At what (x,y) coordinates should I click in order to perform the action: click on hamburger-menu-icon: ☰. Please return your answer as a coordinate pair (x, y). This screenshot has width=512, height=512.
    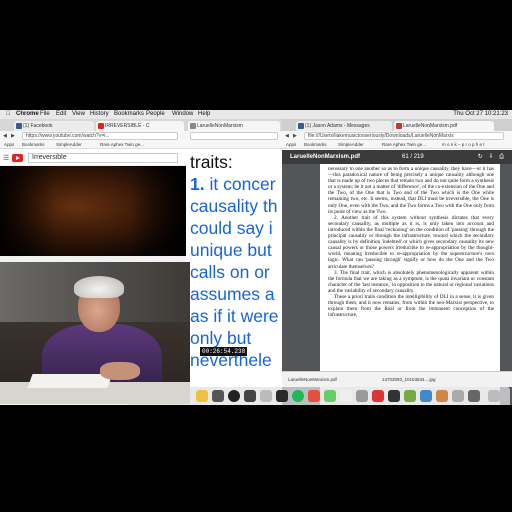
    Looking at the image, I should click on (6, 158).